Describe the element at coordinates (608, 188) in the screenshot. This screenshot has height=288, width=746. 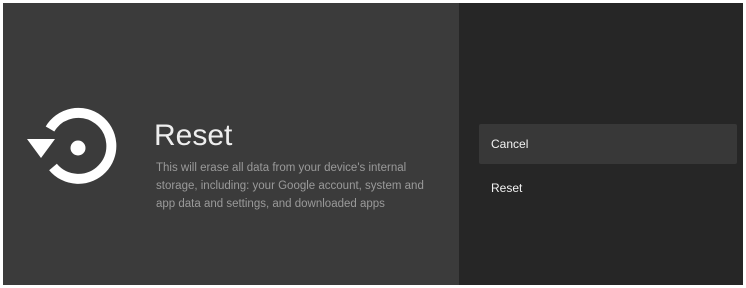
I see `reset-button: Reset` at that location.